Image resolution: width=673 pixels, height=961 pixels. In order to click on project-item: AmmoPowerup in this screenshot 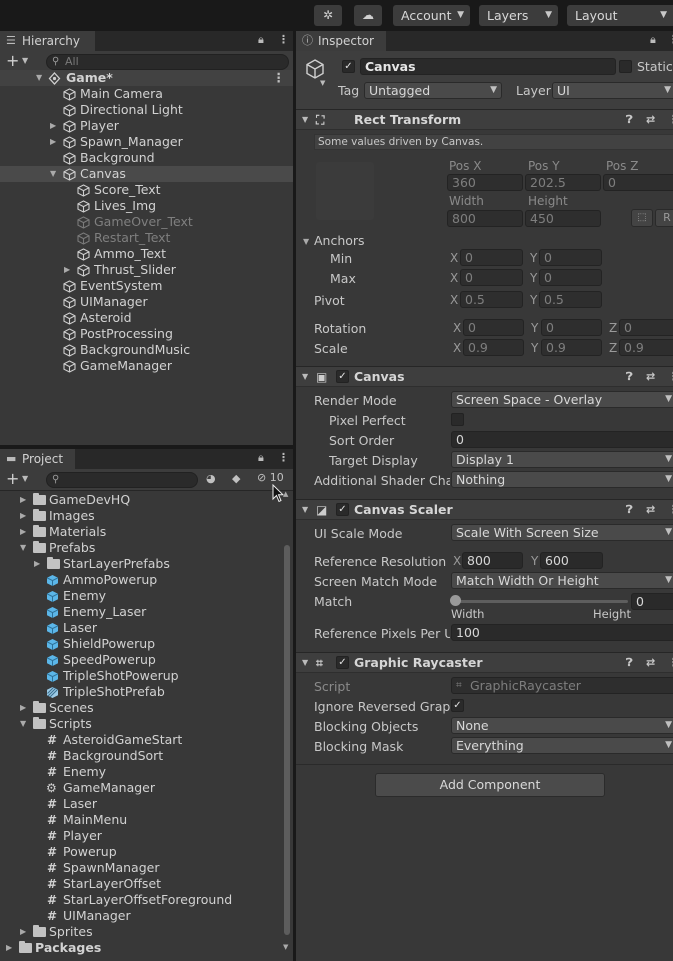, I will do `click(140, 580)`.